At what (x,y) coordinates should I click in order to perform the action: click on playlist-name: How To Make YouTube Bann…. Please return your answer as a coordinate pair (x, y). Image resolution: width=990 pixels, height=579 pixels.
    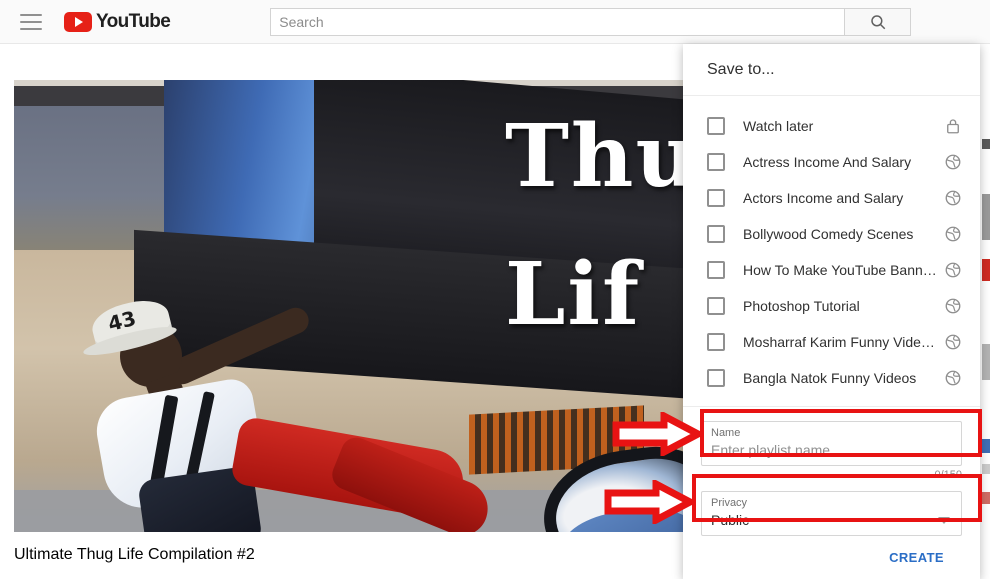
    Looking at the image, I should click on (840, 270).